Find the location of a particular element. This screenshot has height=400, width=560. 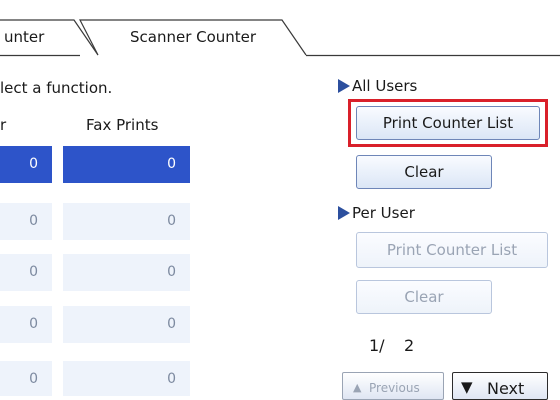

per-user-print-counter-list-button: Print Counter List is located at coordinates (452, 250).